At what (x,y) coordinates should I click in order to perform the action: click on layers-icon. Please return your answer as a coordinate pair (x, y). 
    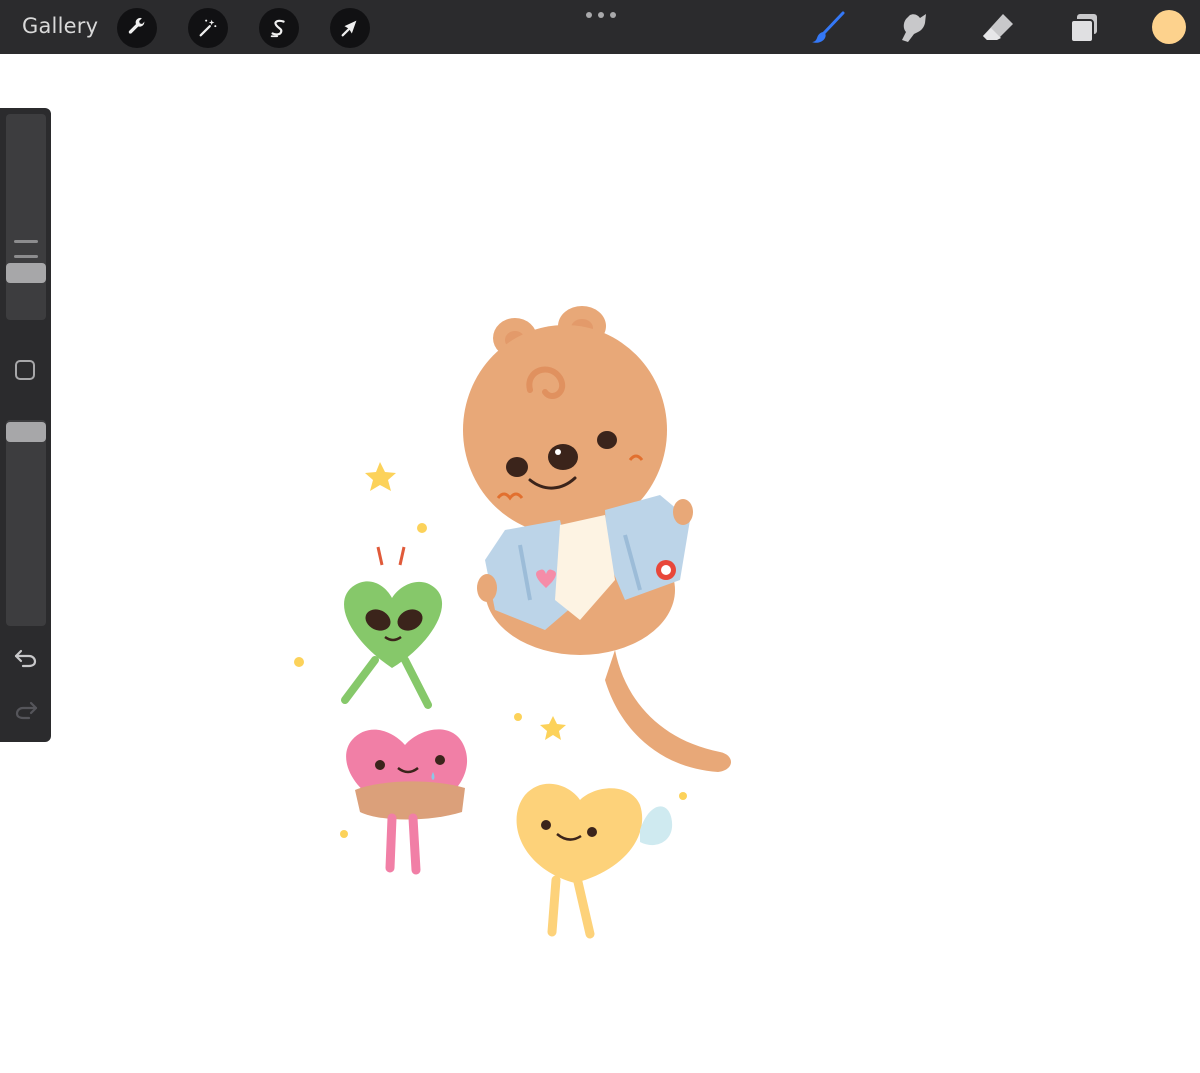
    Looking at the image, I should click on (1083, 28).